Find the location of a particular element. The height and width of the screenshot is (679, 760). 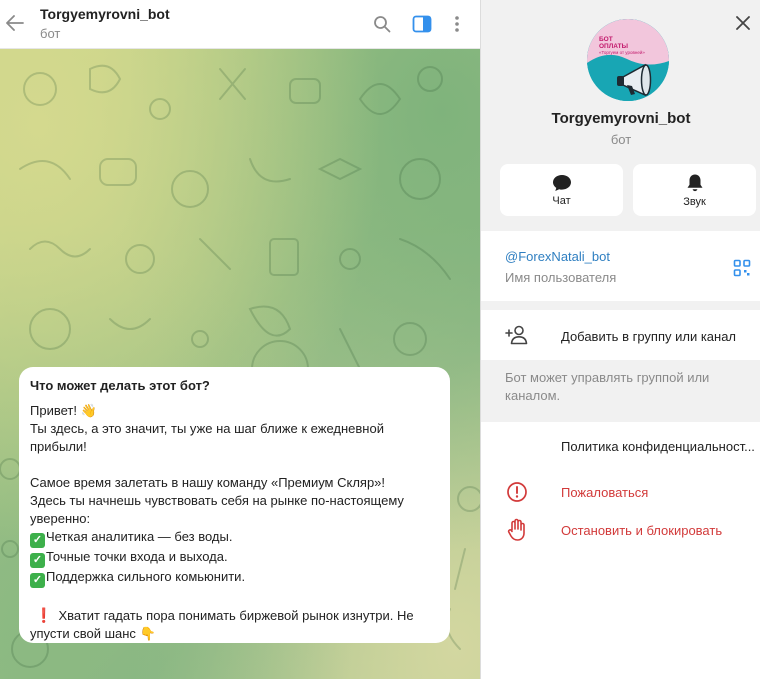

bullet-text: Точные точки входа и выхода. is located at coordinates (137, 556).